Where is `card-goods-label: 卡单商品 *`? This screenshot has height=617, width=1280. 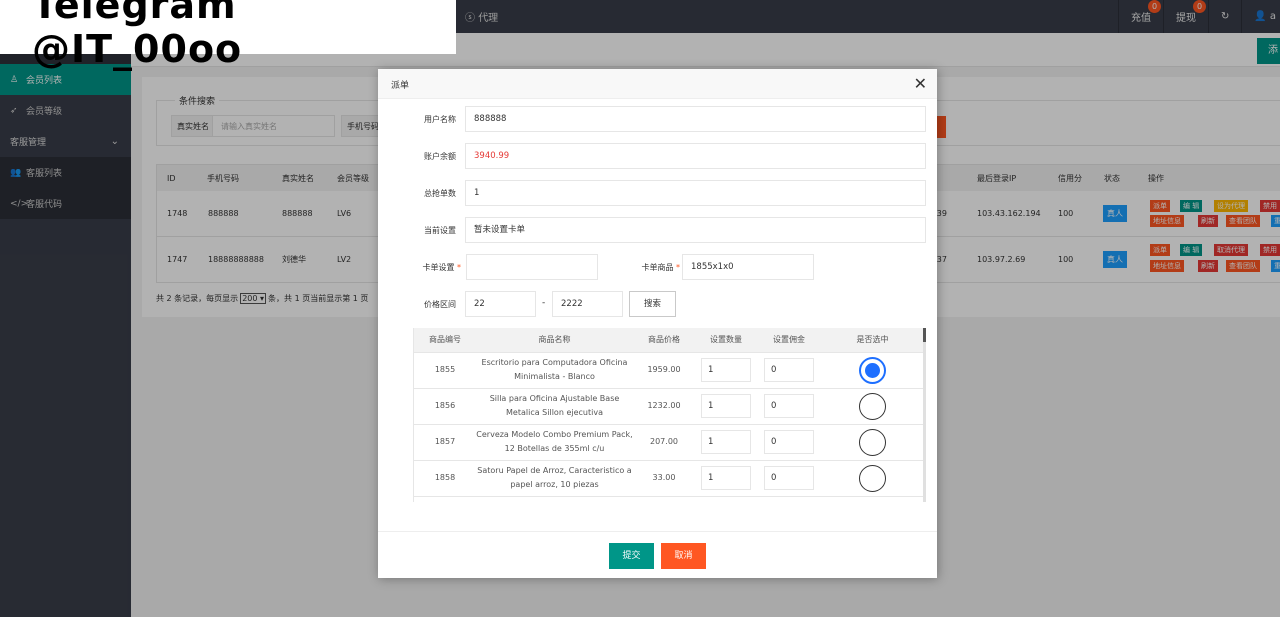 card-goods-label: 卡单商品 * is located at coordinates (639, 267).